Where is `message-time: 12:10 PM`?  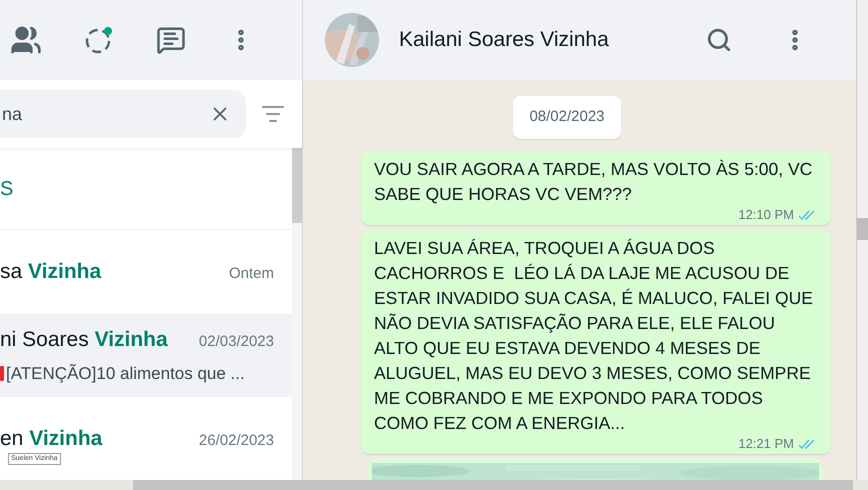 message-time: 12:10 PM is located at coordinates (766, 214).